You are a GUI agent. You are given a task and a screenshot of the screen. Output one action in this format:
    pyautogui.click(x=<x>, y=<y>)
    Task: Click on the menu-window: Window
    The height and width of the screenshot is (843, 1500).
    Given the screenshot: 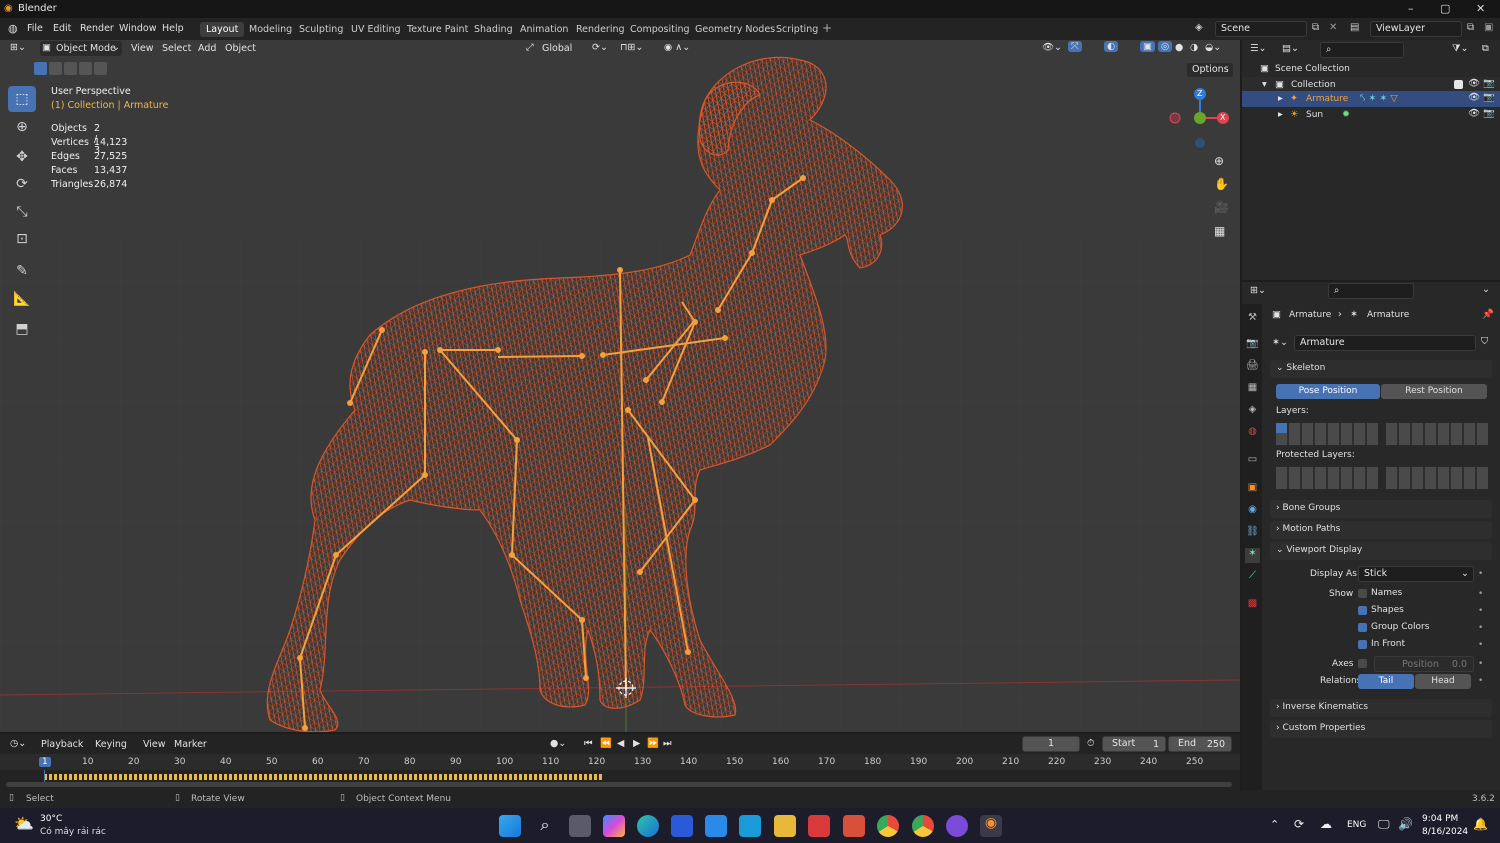 What is the action you would take?
    pyautogui.click(x=137, y=28)
    